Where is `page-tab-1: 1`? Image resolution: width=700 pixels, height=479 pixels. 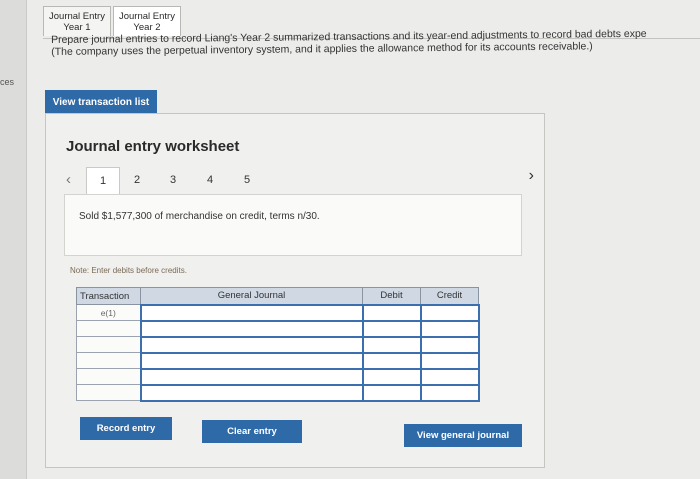
page-tab-1: 1 is located at coordinates (103, 181).